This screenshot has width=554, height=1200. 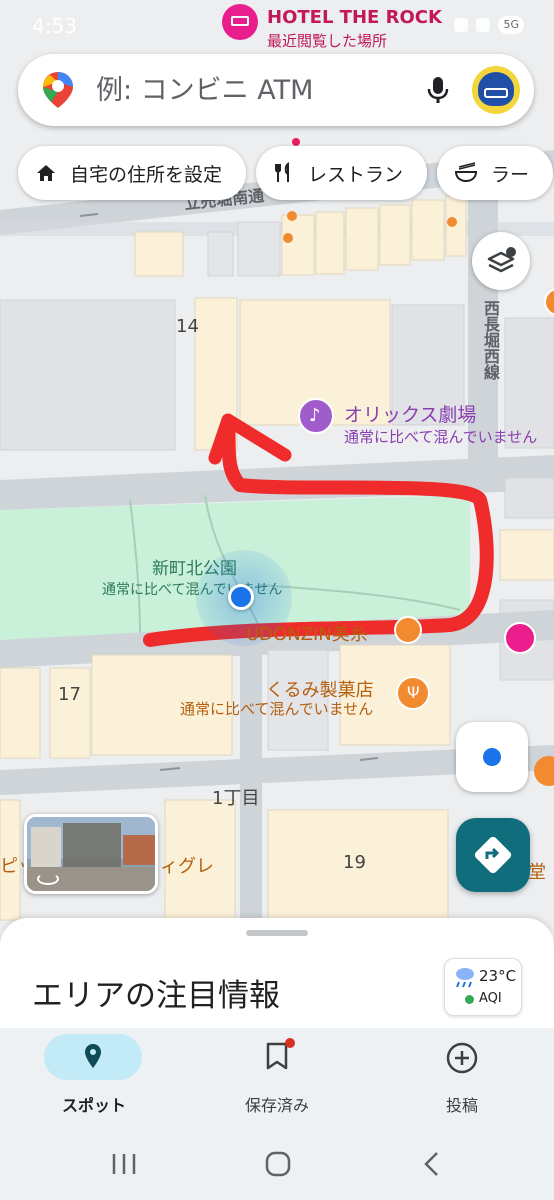 I want to click on fork-knife-icon, so click(x=282, y=172).